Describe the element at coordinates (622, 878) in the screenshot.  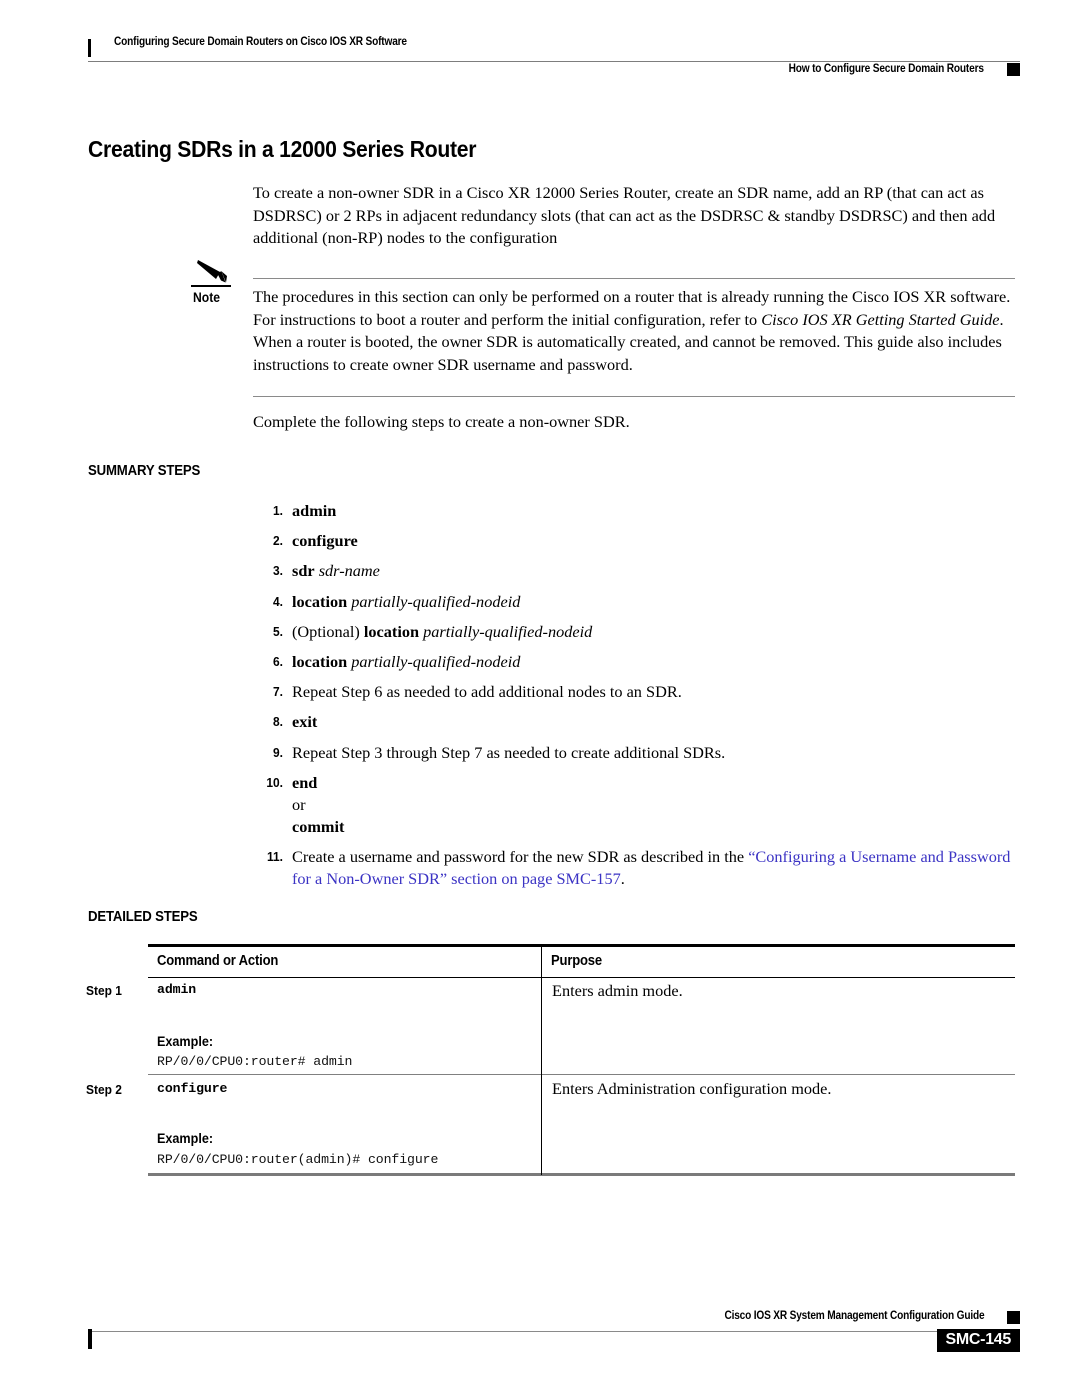
I see `step-text-after: .` at that location.